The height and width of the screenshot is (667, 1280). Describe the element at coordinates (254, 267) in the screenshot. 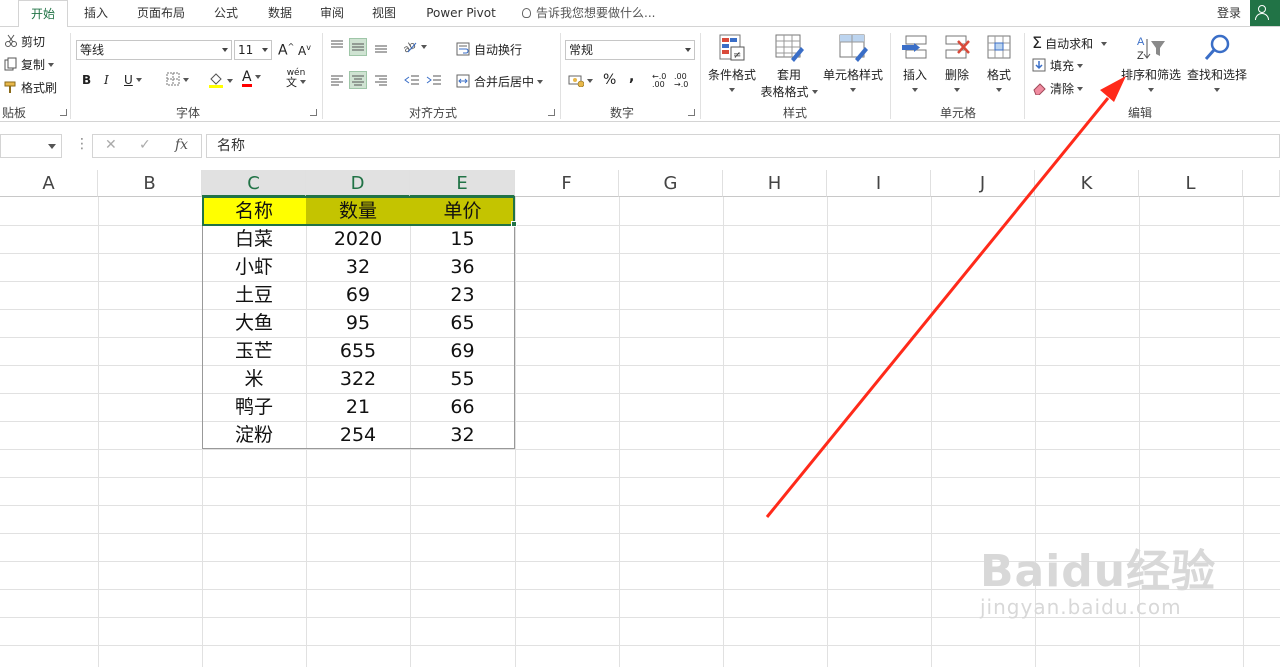

I see `cell-name: 小虾` at that location.